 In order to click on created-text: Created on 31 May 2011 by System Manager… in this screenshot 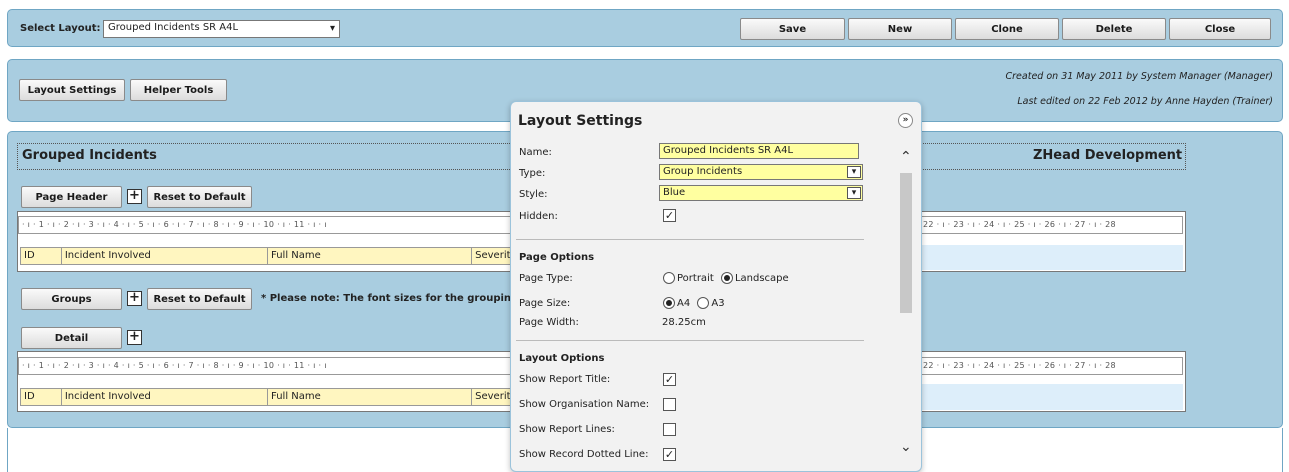, I will do `click(1139, 76)`.